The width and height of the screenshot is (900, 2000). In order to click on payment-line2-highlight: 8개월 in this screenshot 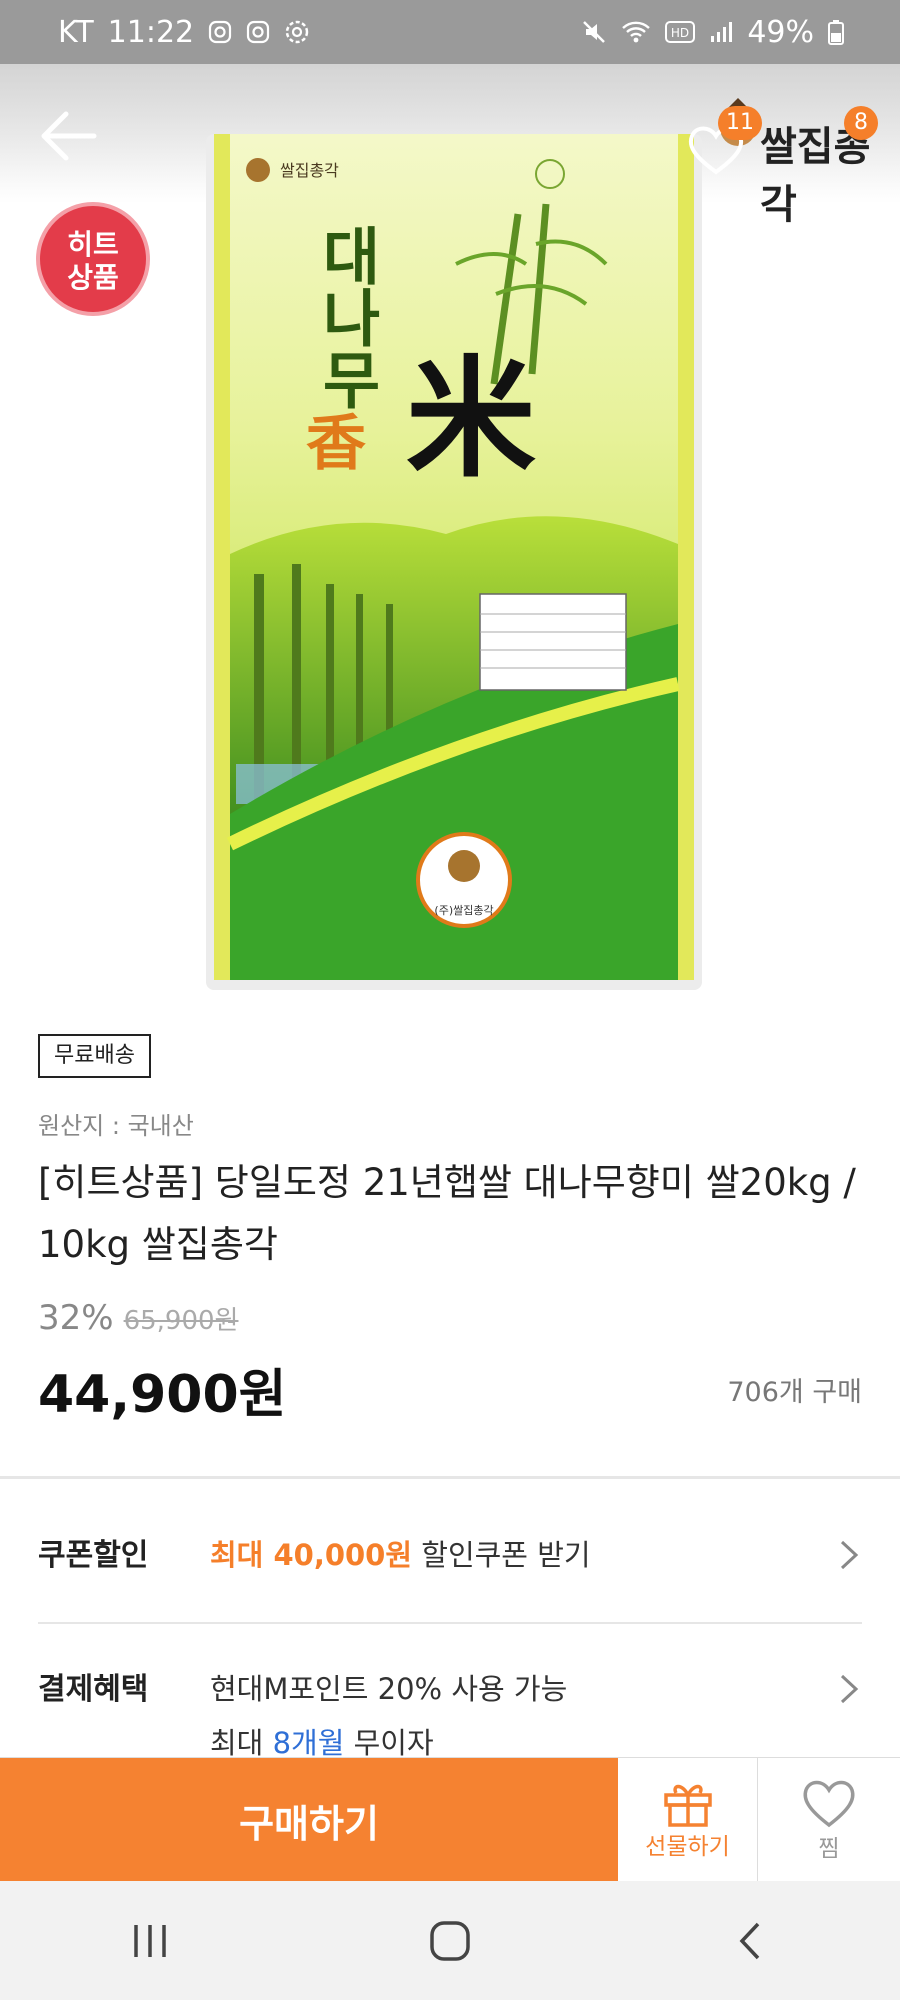, I will do `click(308, 1743)`.